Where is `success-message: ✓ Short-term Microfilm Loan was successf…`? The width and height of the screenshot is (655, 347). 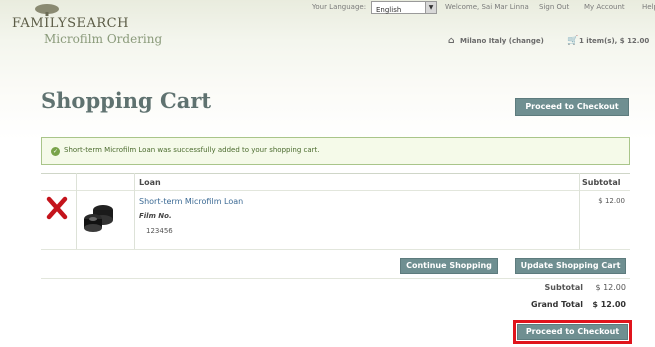
success-message: ✓ Short-term Microfilm Loan was successf… is located at coordinates (335, 151).